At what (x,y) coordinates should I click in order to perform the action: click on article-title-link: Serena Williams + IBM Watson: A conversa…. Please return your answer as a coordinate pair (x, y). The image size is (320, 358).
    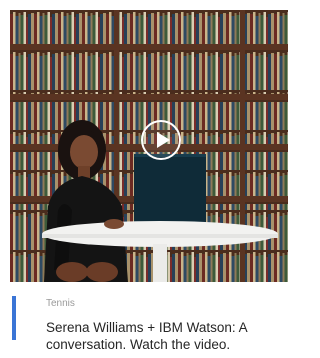
    Looking at the image, I should click on (166, 336).